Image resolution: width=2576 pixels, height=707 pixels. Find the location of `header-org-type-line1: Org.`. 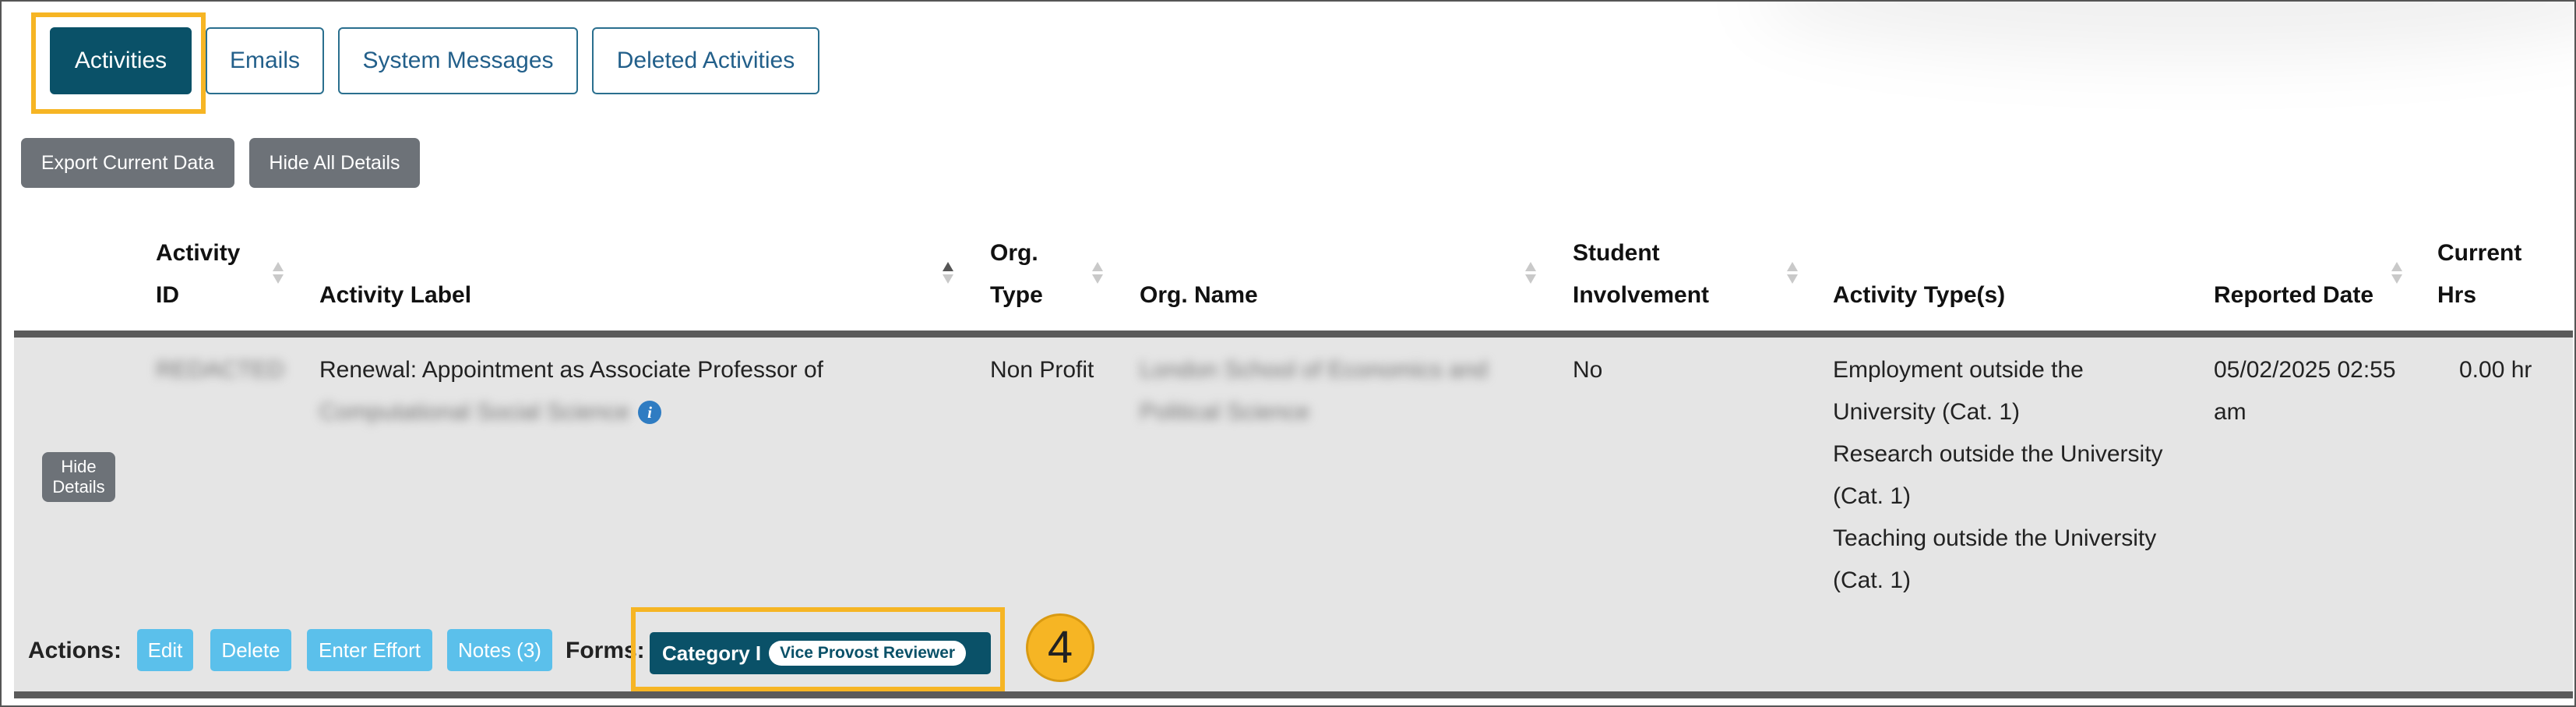

header-org-type-line1: Org. is located at coordinates (1014, 253).